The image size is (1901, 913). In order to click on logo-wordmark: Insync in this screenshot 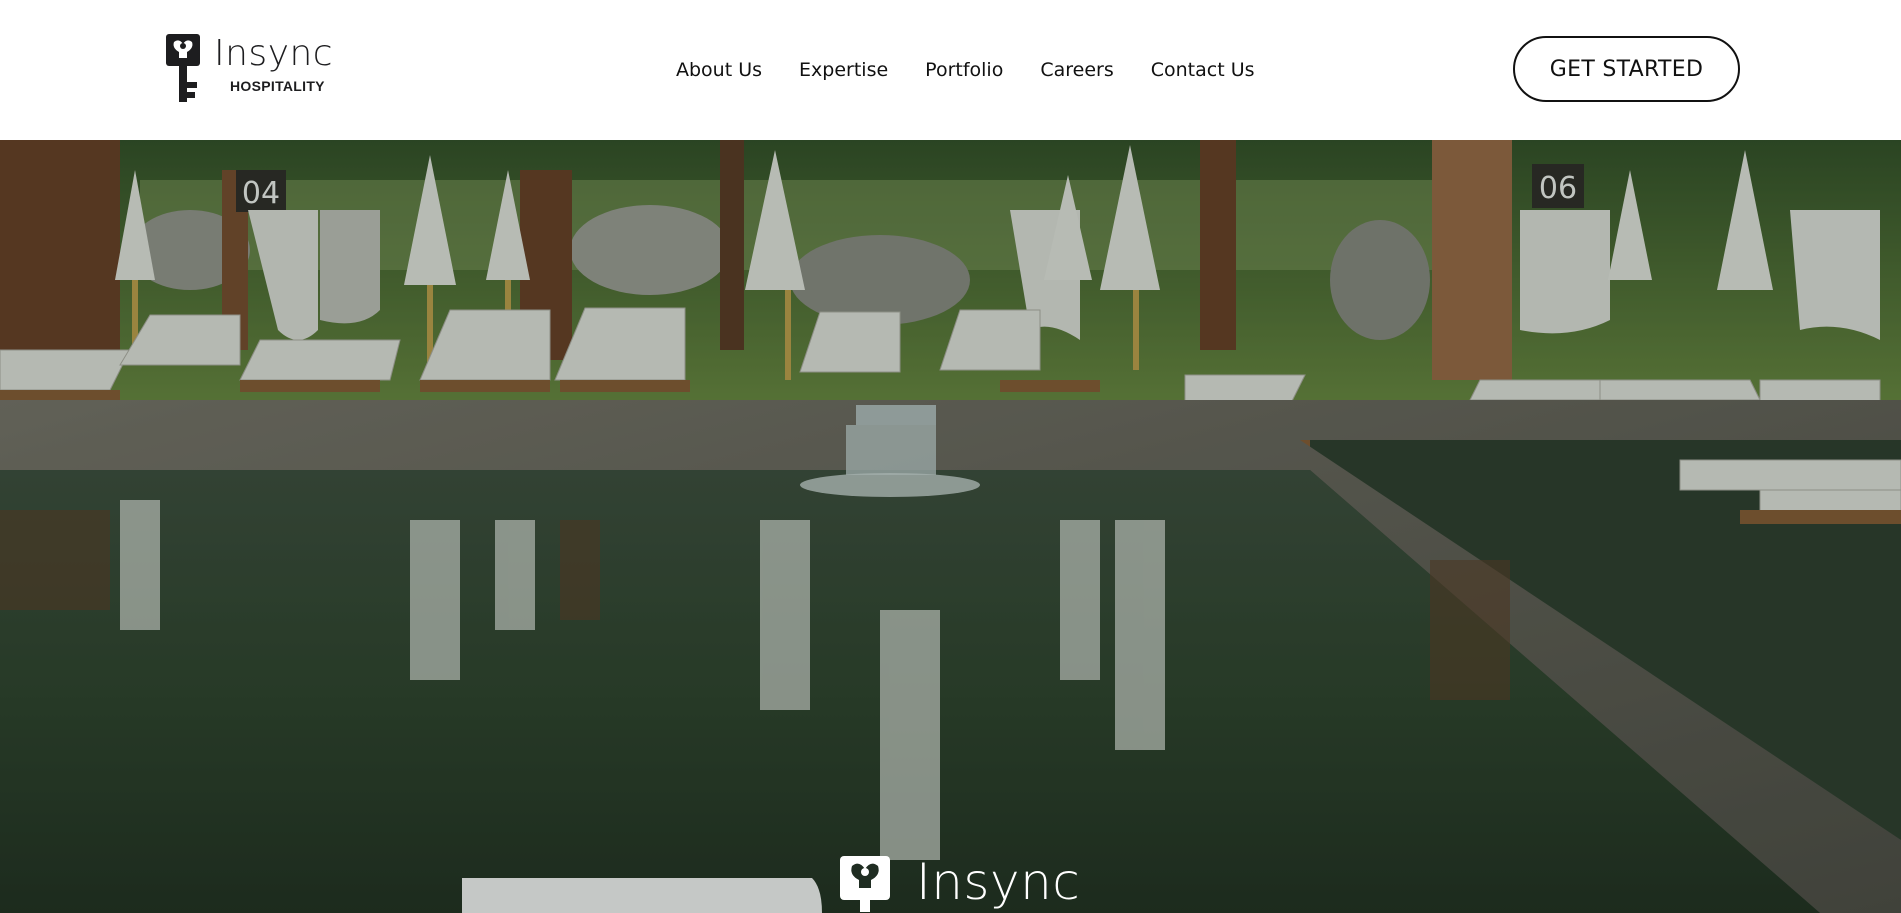, I will do `click(274, 53)`.